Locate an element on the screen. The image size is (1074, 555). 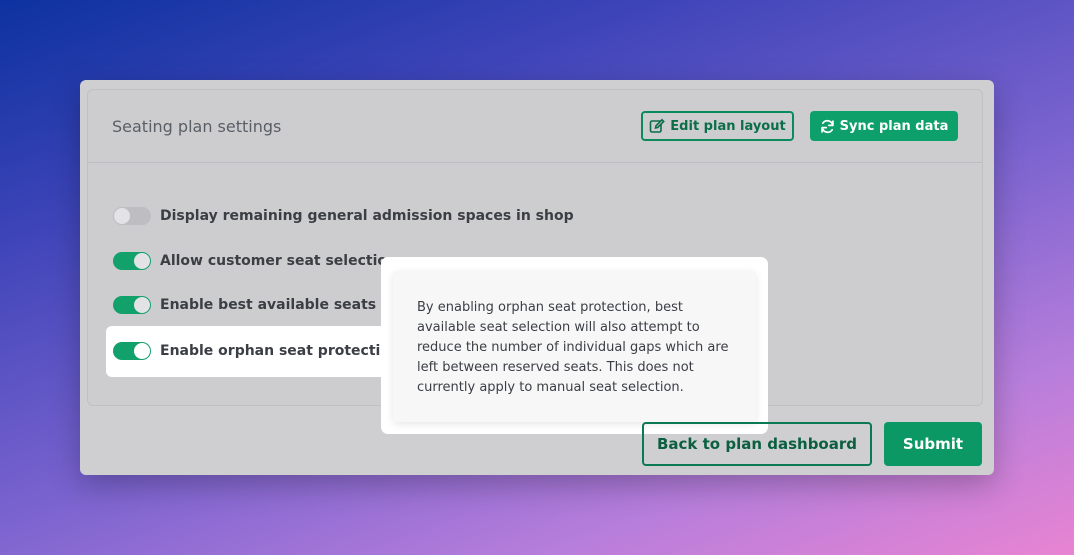
customer-seat-selection-toggle is located at coordinates (132, 261).